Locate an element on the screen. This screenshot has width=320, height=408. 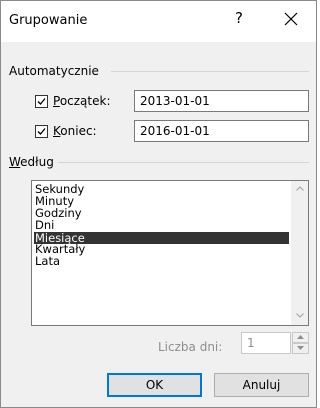
scroll-down-button is located at coordinates (299, 316).